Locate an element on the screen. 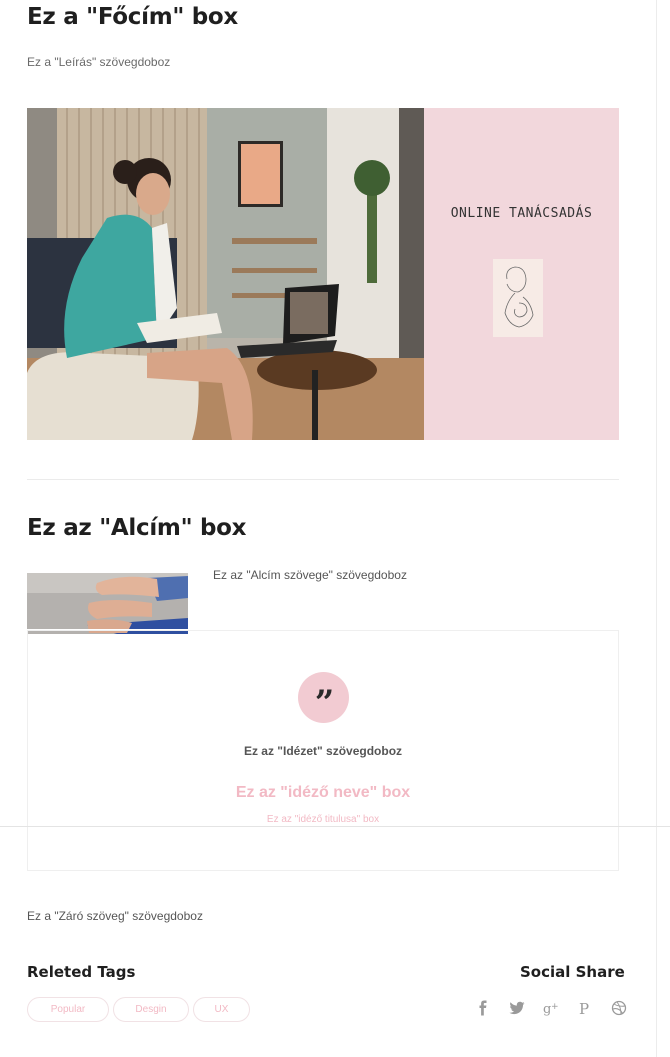  twitter-icon is located at coordinates (517, 1008).